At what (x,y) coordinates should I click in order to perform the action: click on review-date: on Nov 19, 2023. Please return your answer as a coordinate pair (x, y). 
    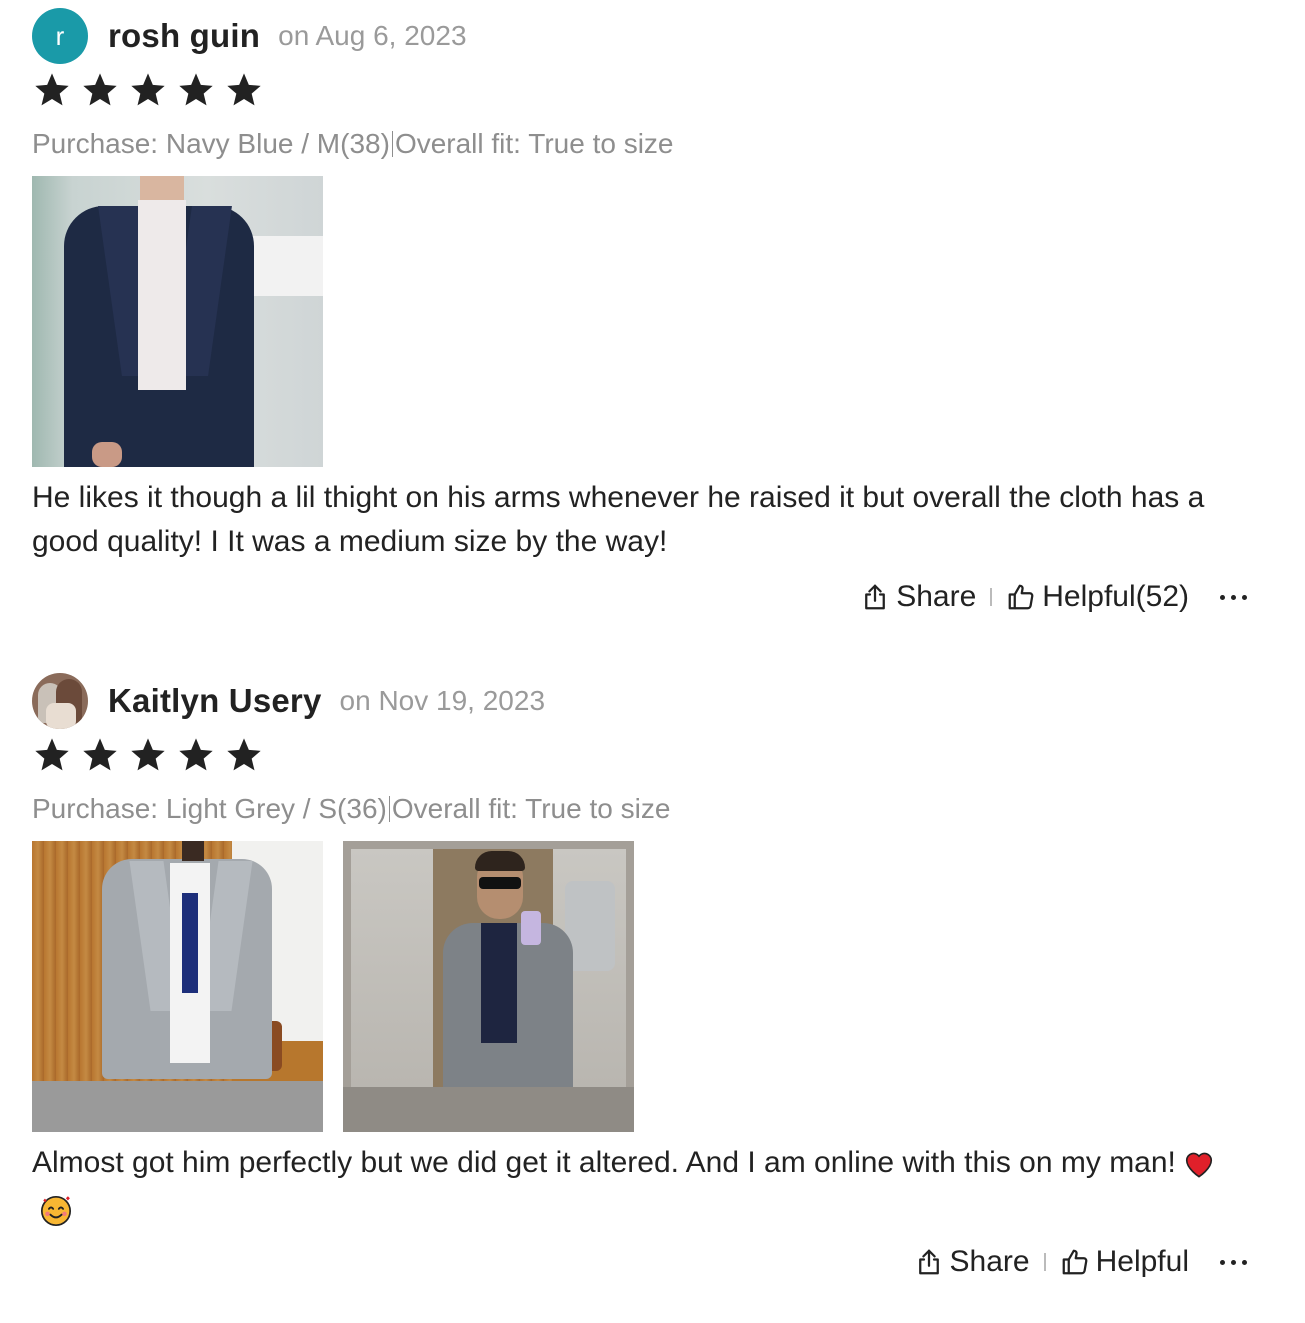
    Looking at the image, I should click on (442, 700).